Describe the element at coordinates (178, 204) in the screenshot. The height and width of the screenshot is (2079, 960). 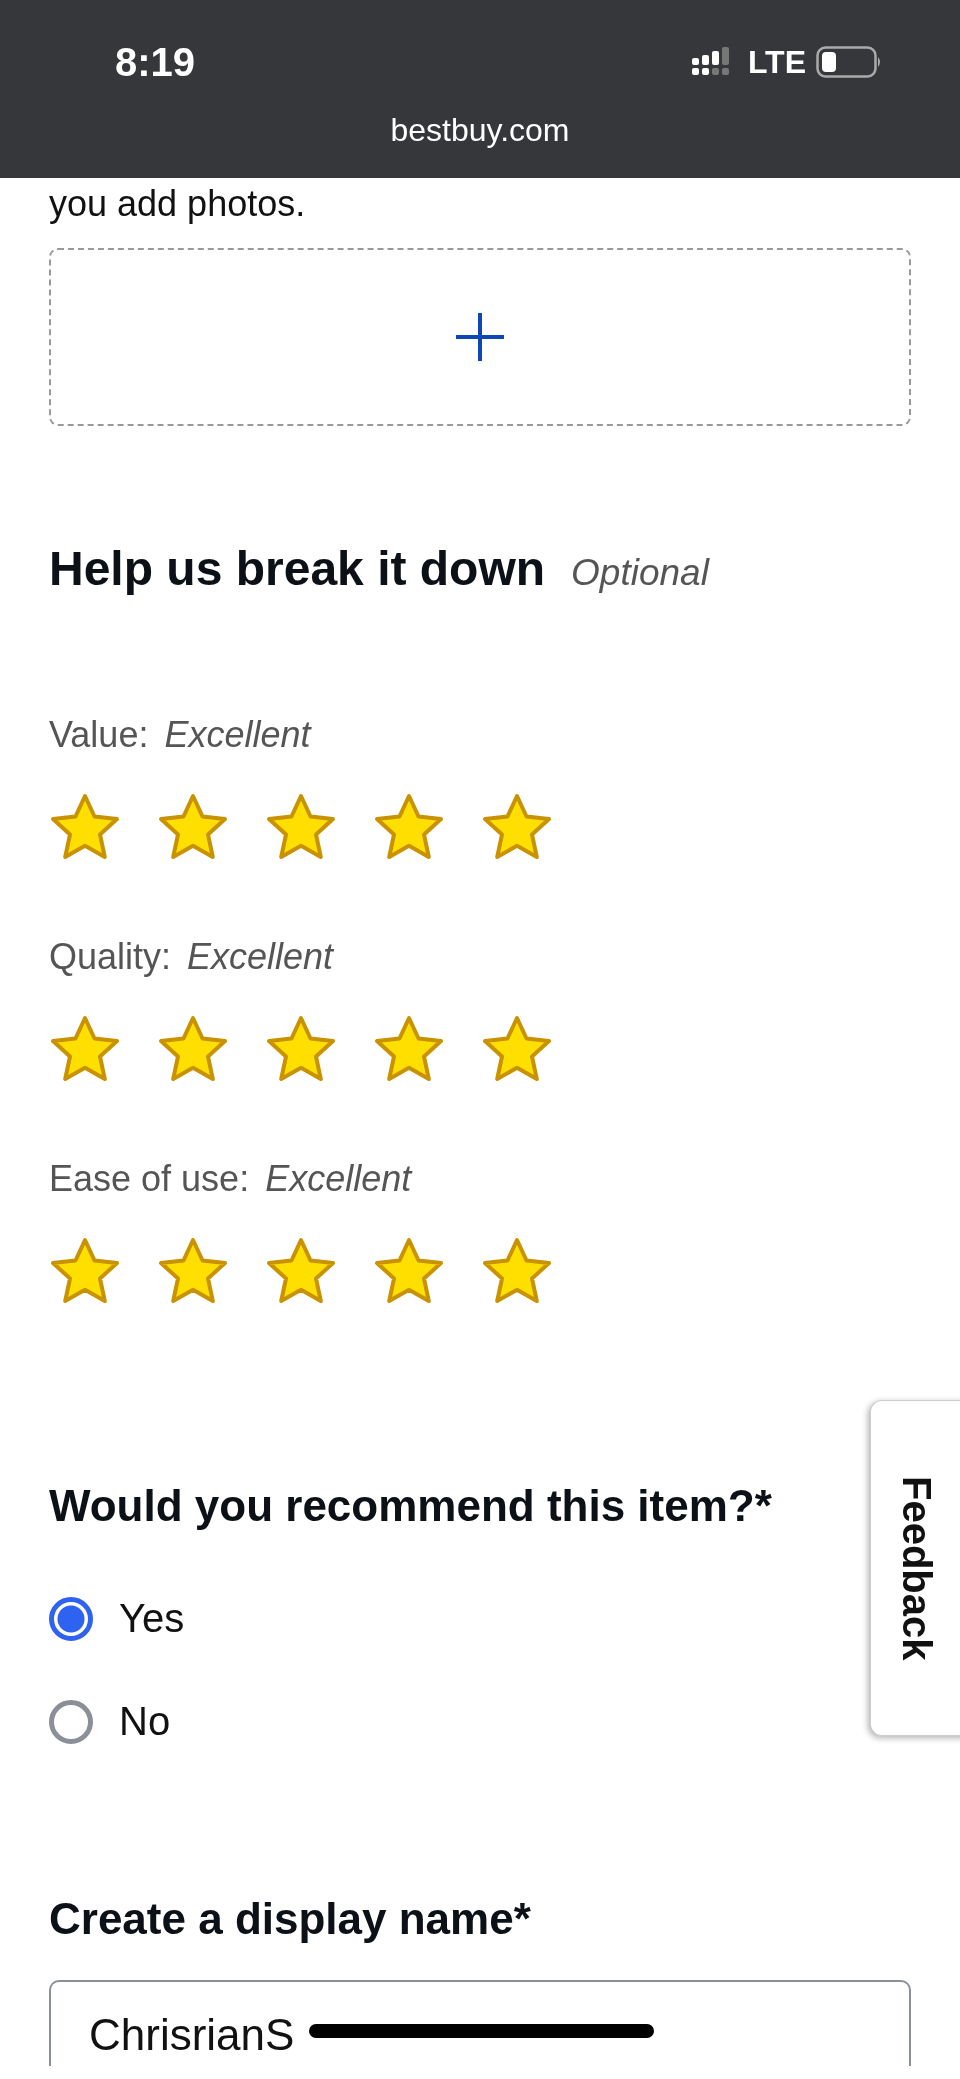
I see `photos-note: you add photos.` at that location.